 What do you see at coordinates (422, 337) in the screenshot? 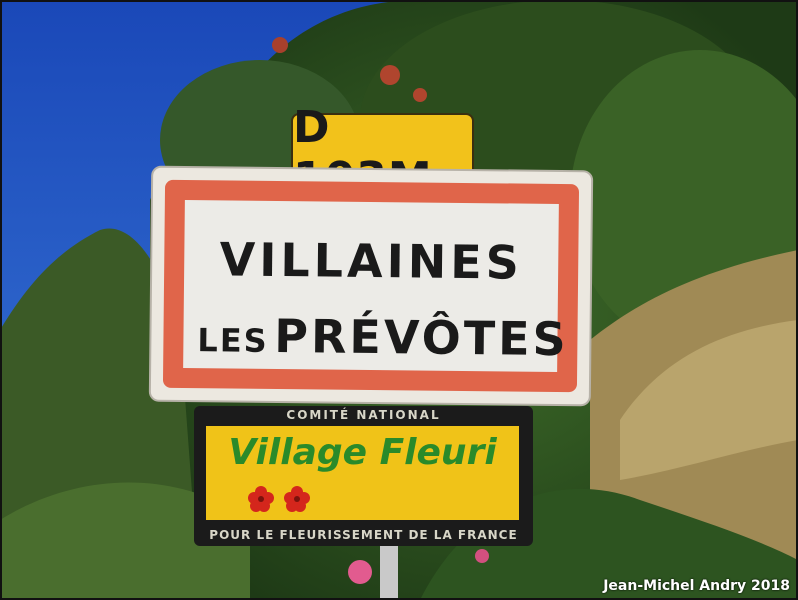
I see `town-name-main: PRÉVÔTES` at bounding box center [422, 337].